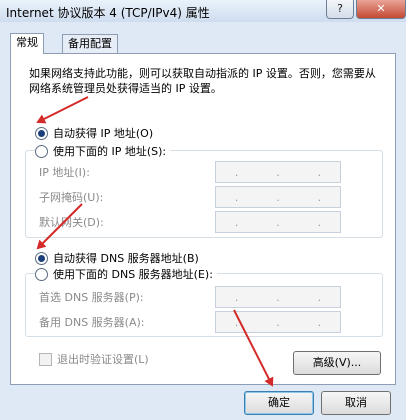  What do you see at coordinates (90, 43) in the screenshot?
I see `tab-alternate-config: 备用配置` at bounding box center [90, 43].